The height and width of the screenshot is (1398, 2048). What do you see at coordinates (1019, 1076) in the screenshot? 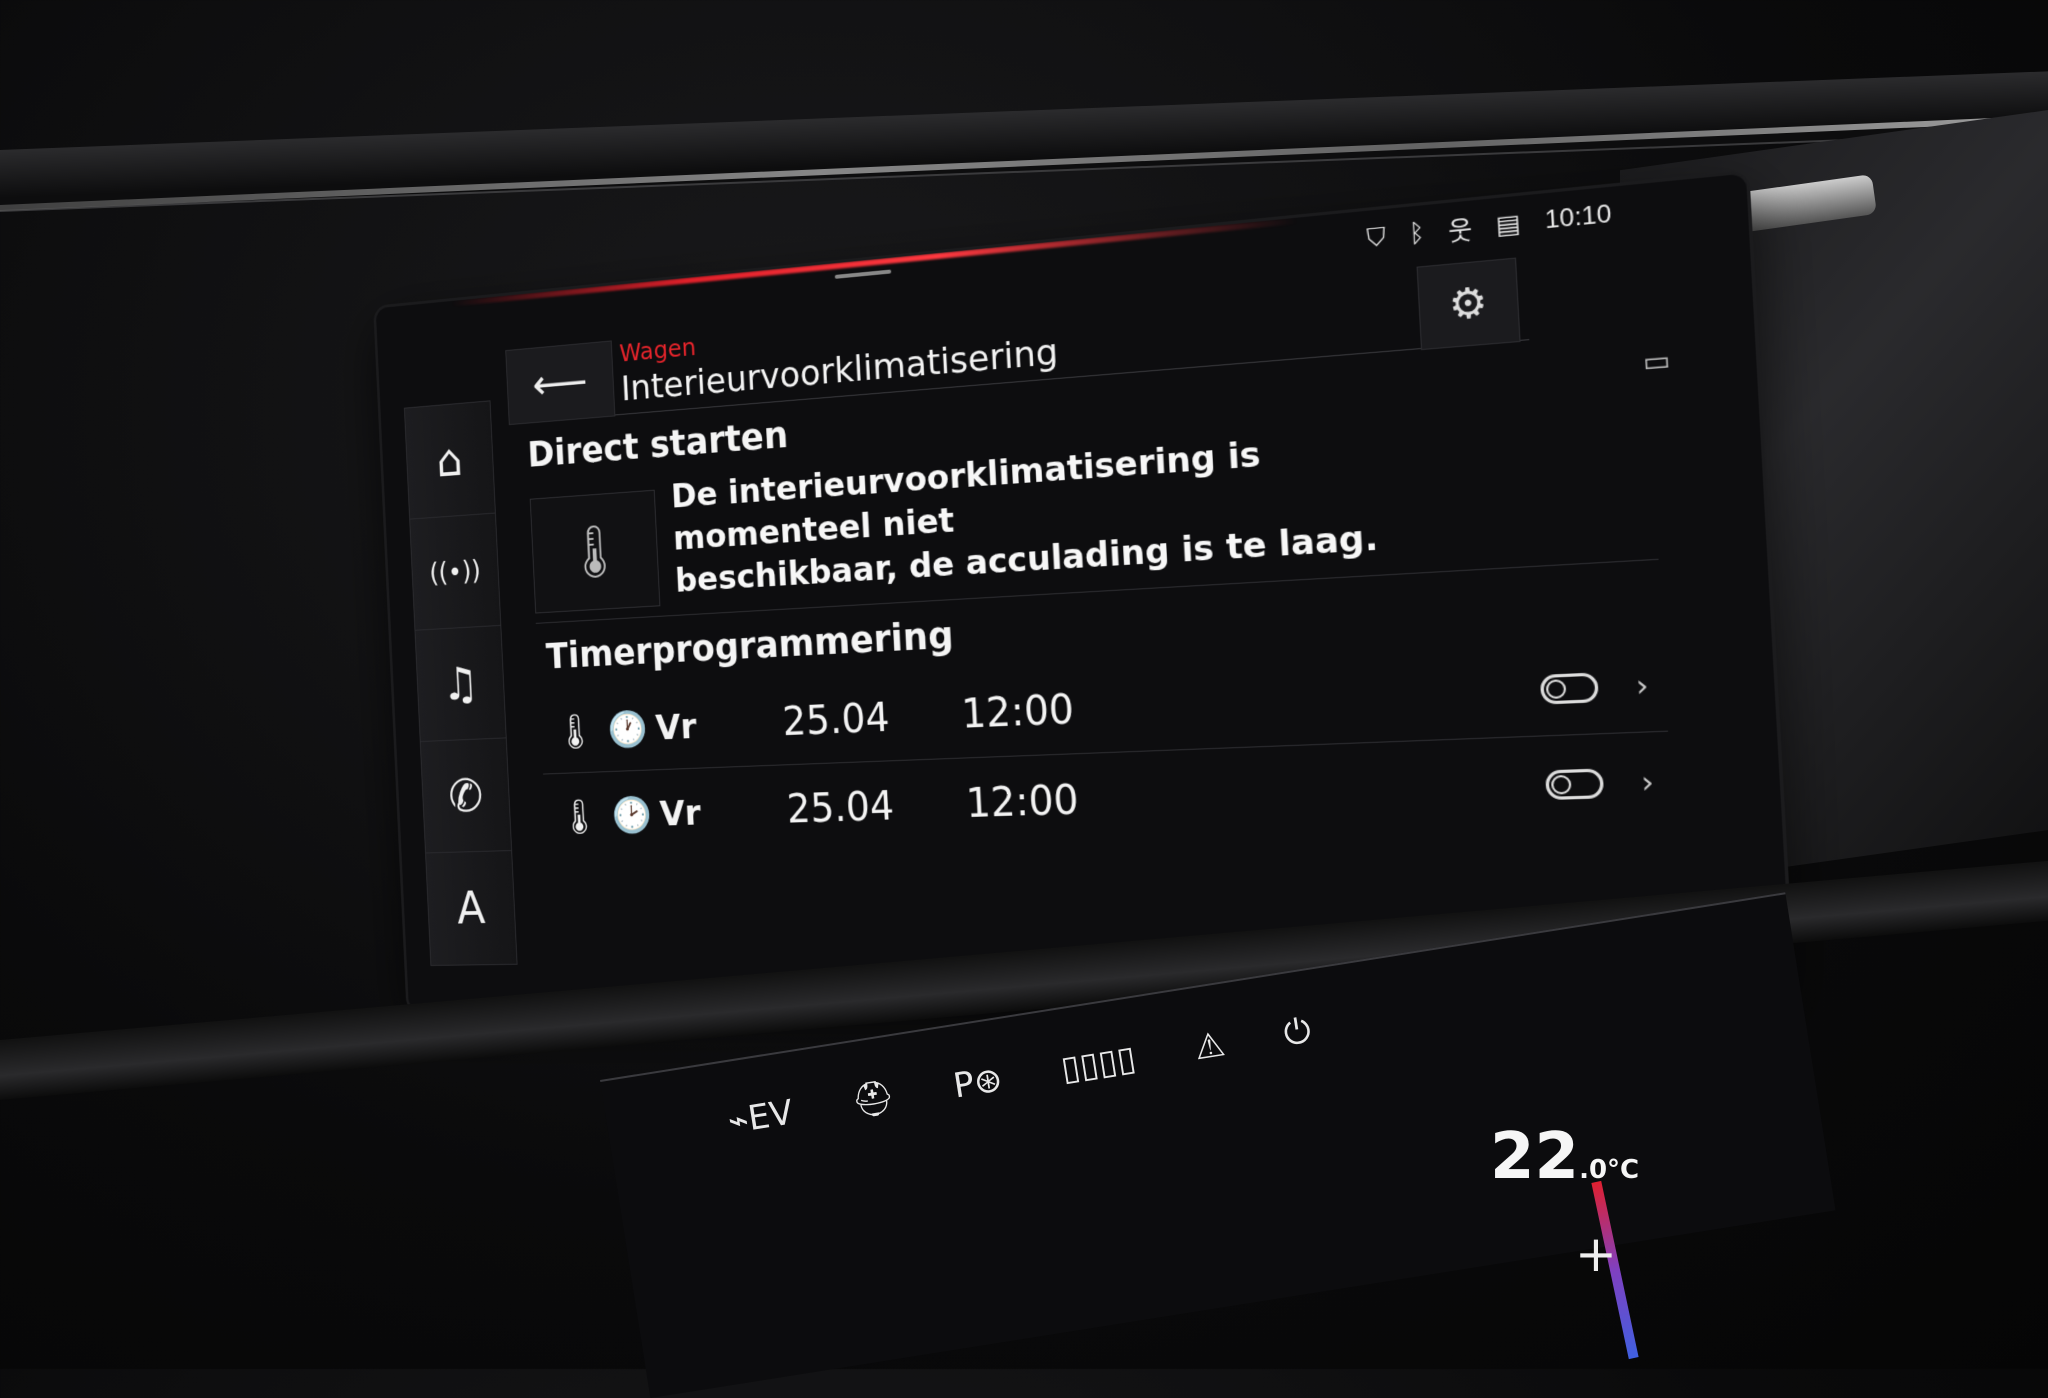
I see `climate-shortcut-bar: ⌁EV ⛑ P⊛ ▯▯▯▯ ⚠ ⏻` at bounding box center [1019, 1076].